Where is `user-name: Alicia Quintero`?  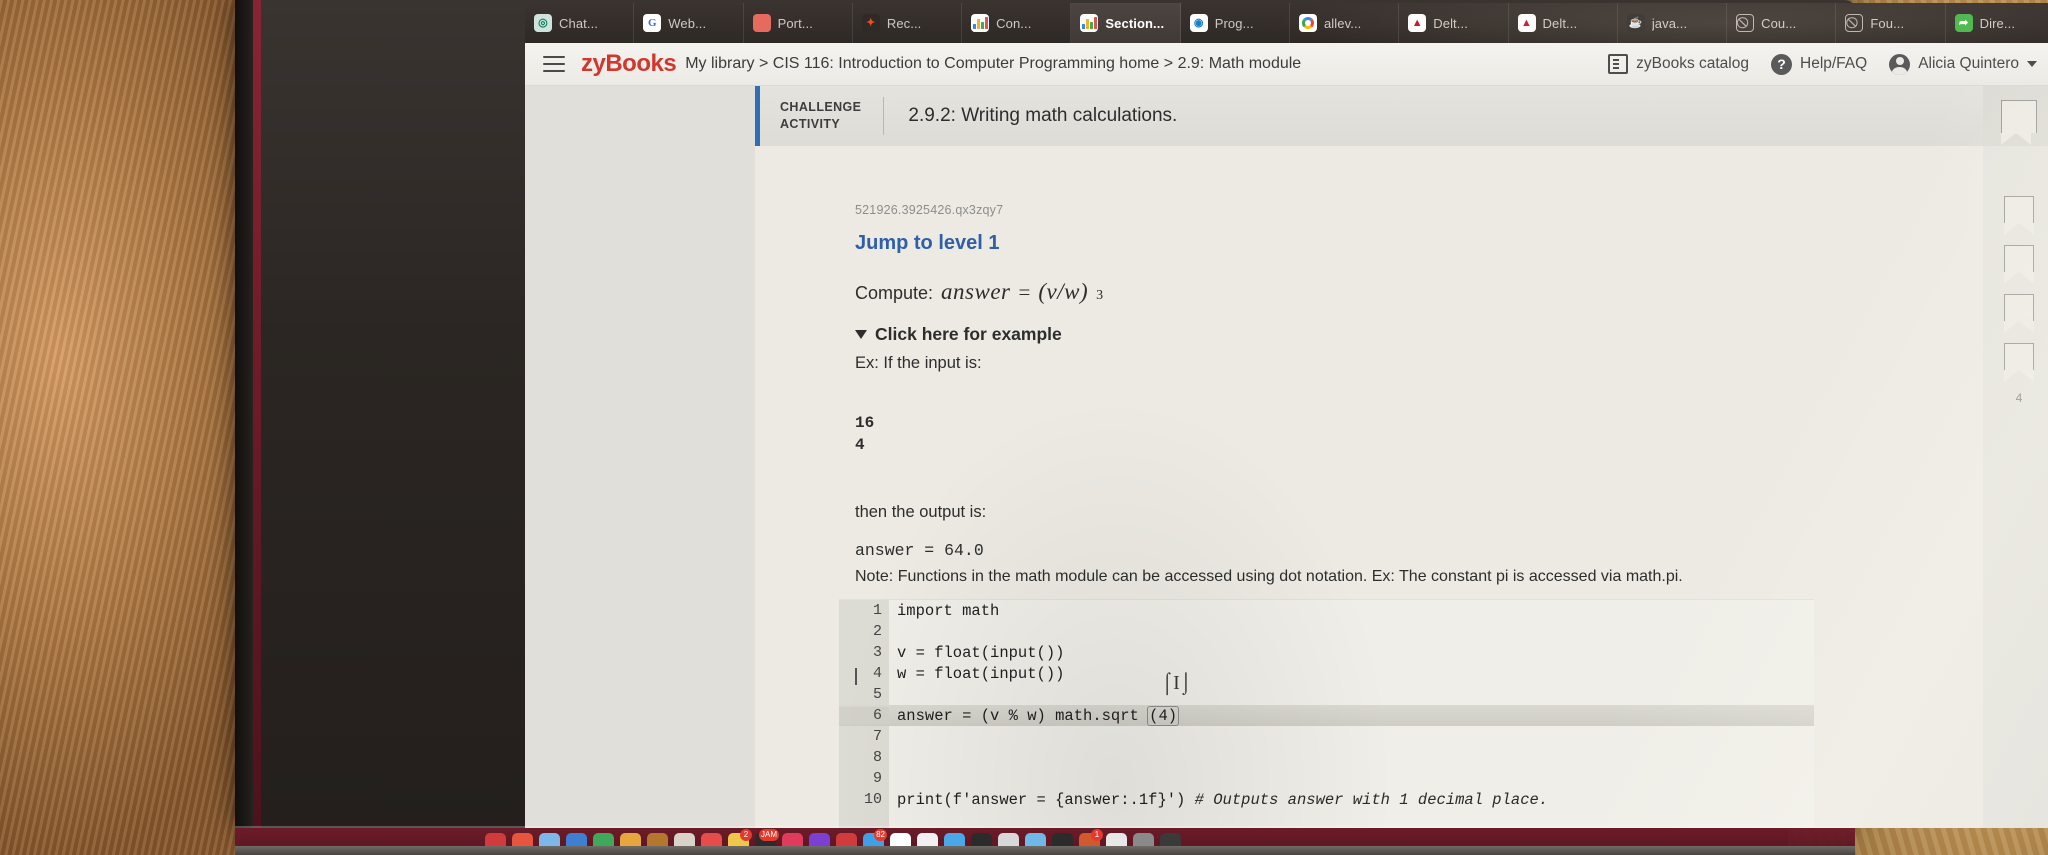
user-name: Alicia Quintero is located at coordinates (1968, 63).